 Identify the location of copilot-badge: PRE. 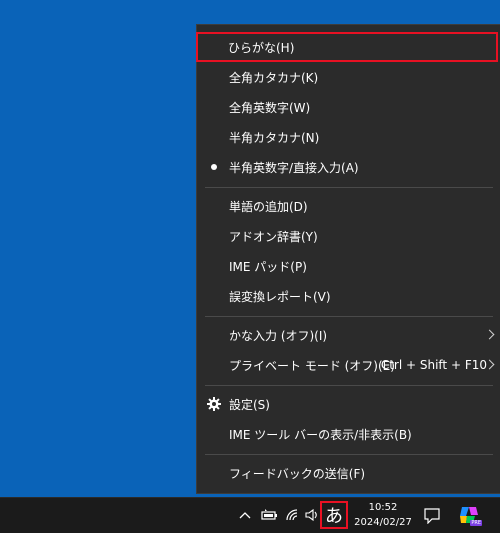
(476, 523).